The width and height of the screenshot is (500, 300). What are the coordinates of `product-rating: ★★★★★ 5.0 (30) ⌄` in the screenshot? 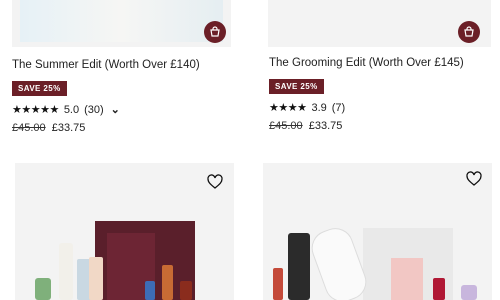 It's located at (66, 110).